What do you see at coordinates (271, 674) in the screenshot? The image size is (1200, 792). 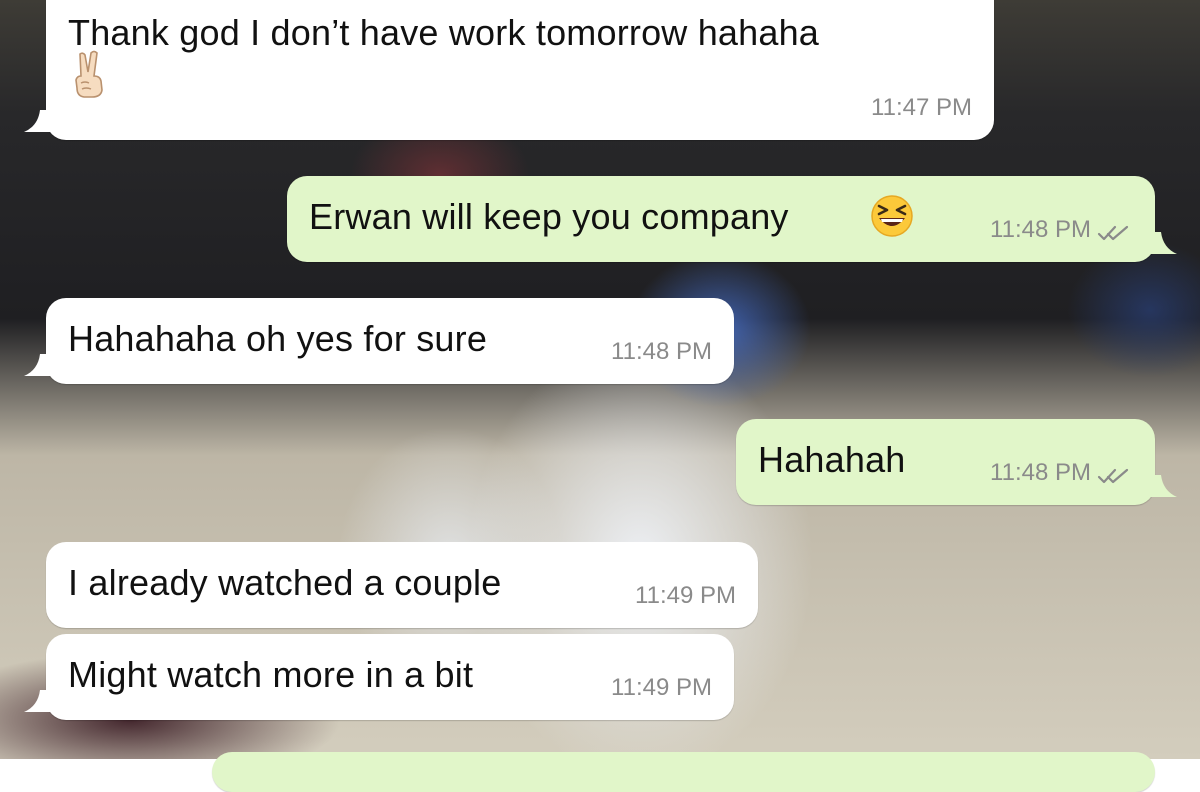 I see `message-text: Might watch more in a bit` at bounding box center [271, 674].